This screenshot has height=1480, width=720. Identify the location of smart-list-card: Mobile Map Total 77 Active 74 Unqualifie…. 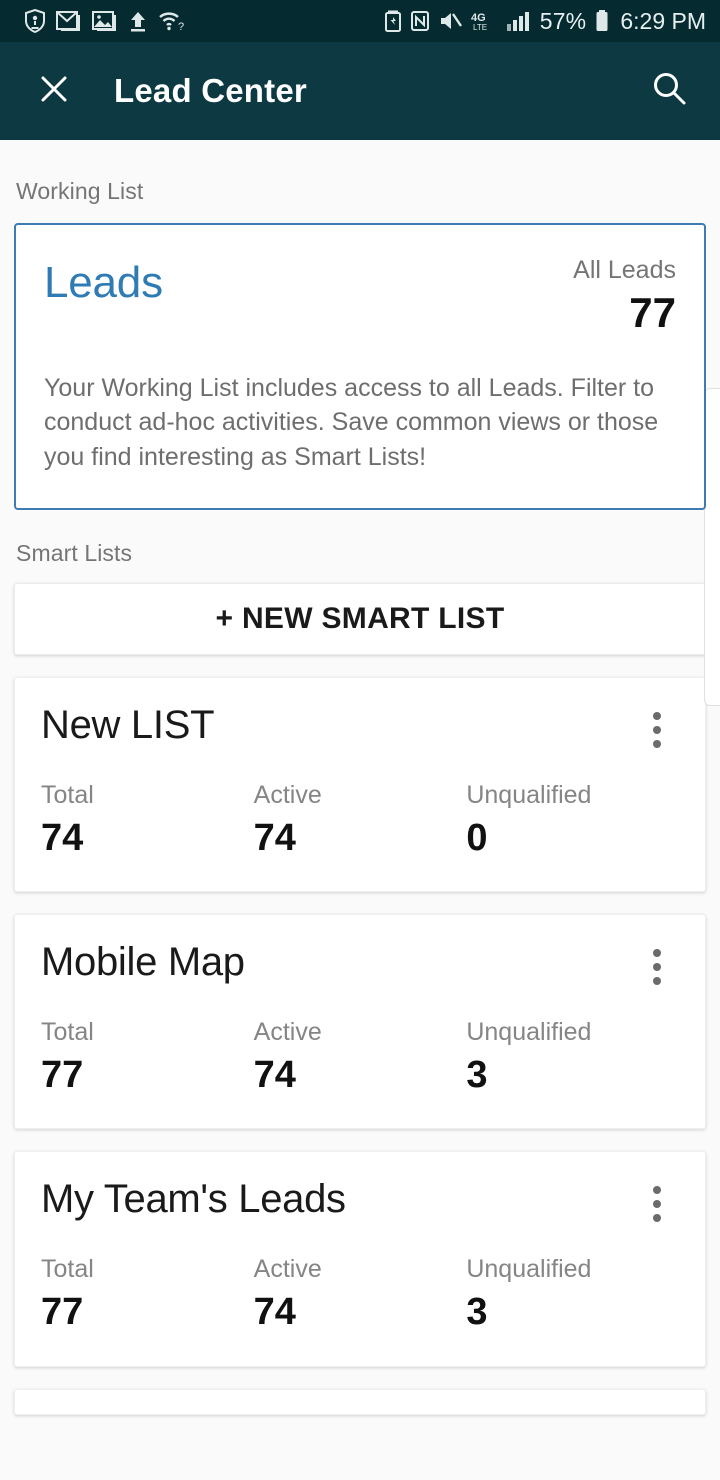
(360, 1022).